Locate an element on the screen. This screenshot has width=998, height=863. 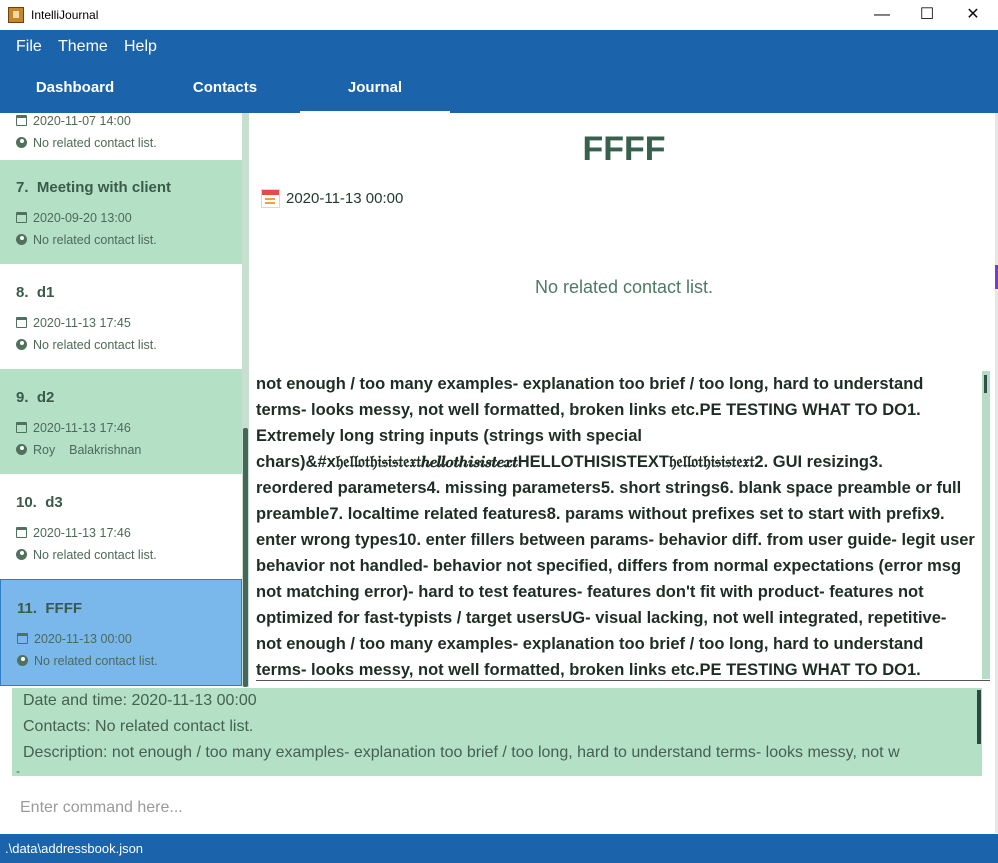
entry-datetime: 2020-11-07 14:00 is located at coordinates (73, 121).